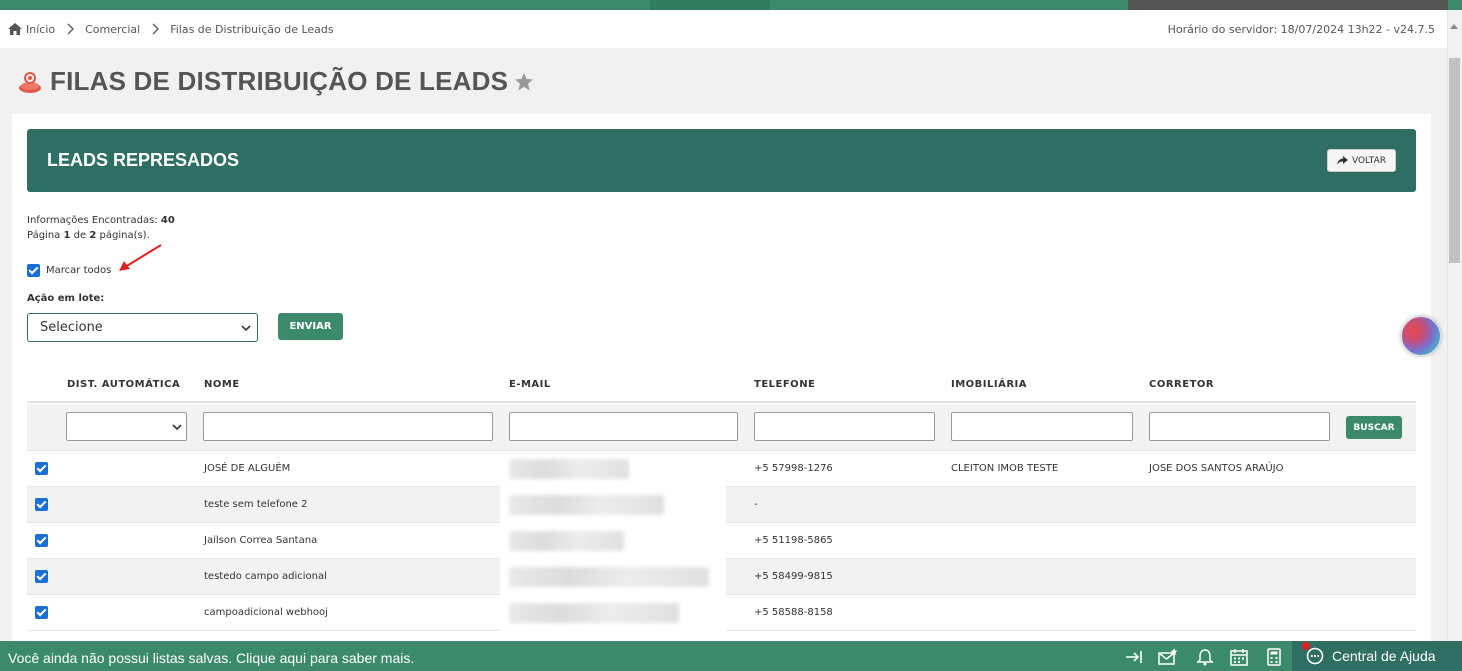 The width and height of the screenshot is (1462, 671). What do you see at coordinates (40, 29) in the screenshot?
I see `breadcrumb-home: Início` at bounding box center [40, 29].